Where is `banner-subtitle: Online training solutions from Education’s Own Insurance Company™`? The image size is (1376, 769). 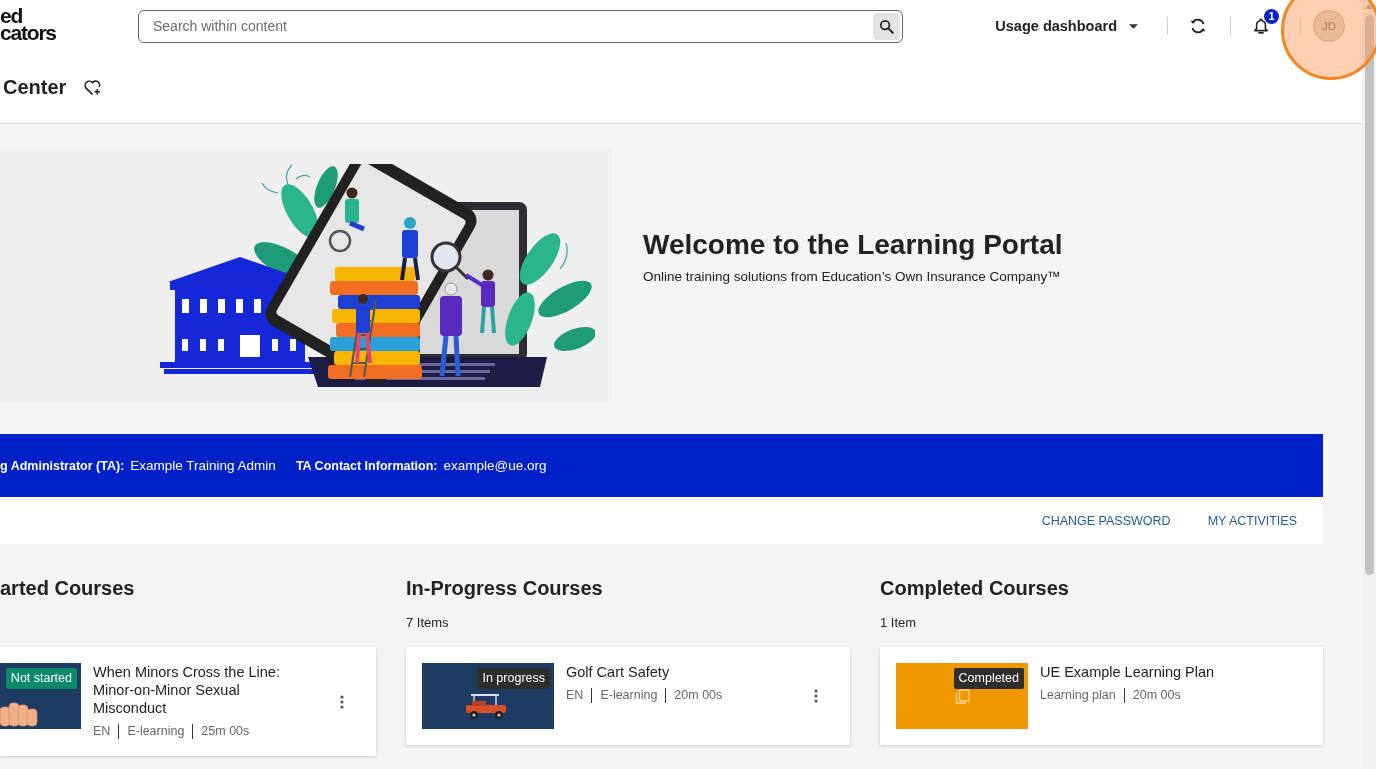
banner-subtitle: Online training solutions from Education’s Own Insurance Company™ is located at coordinates (852, 276).